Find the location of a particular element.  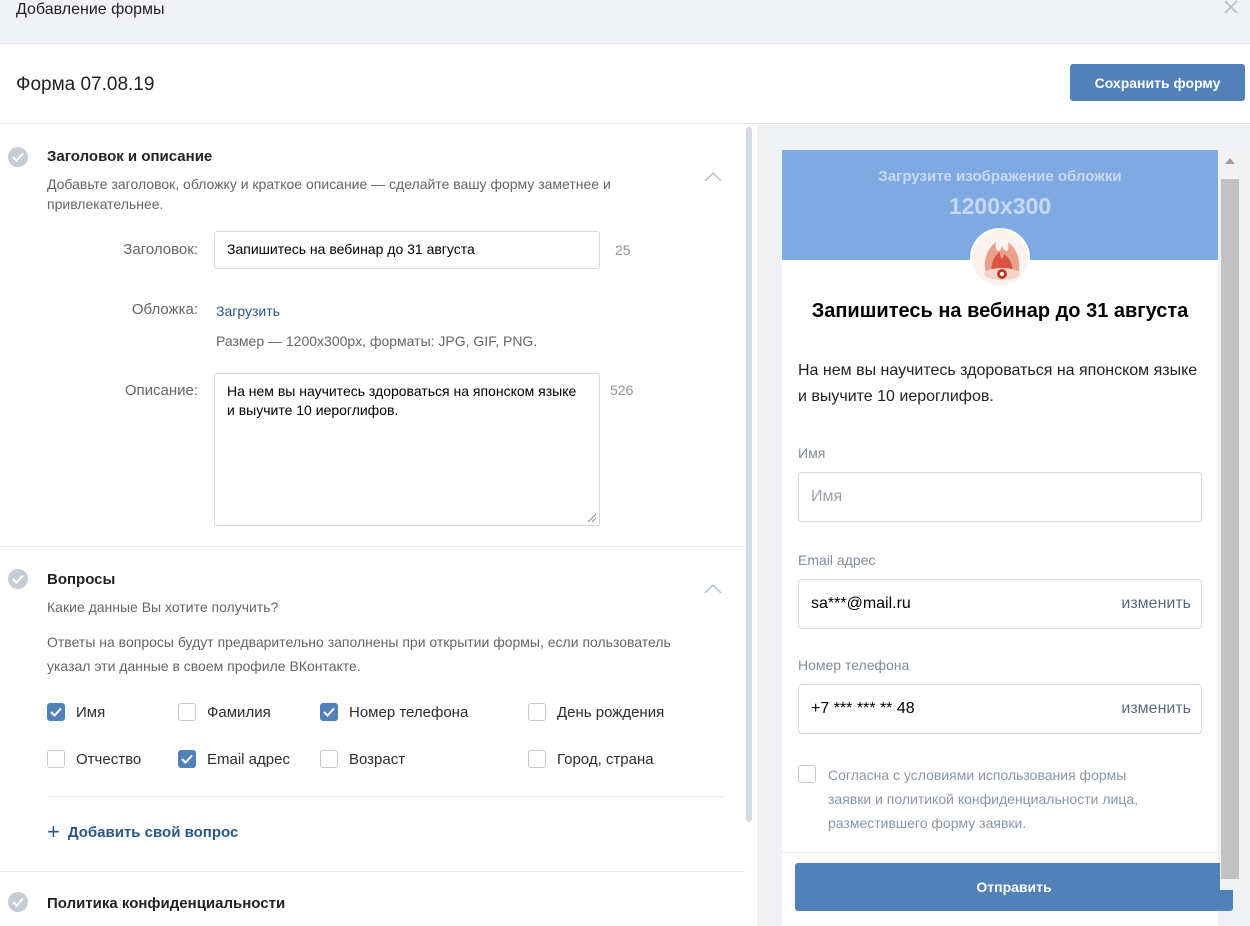

question-option: Возраст is located at coordinates (362, 759).